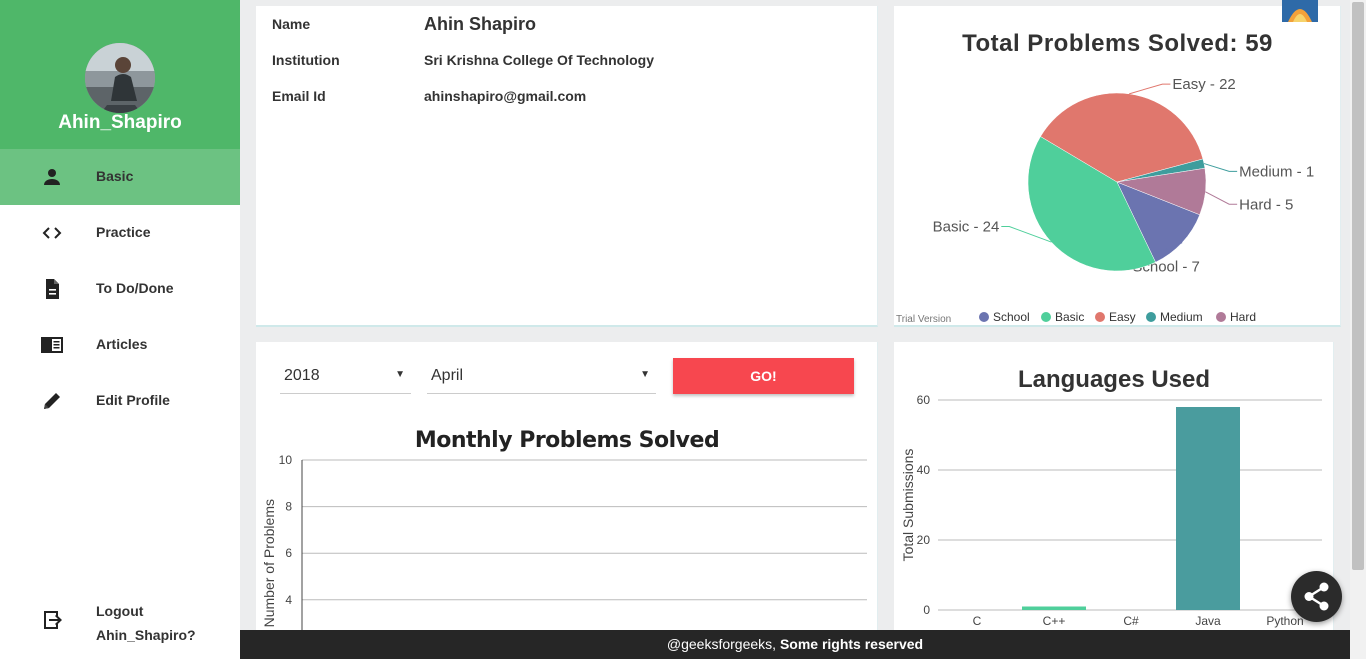 This screenshot has height=659, width=1366. Describe the element at coordinates (1276, 171) in the screenshot. I see `pie-slice-label: Medium - 1` at that location.